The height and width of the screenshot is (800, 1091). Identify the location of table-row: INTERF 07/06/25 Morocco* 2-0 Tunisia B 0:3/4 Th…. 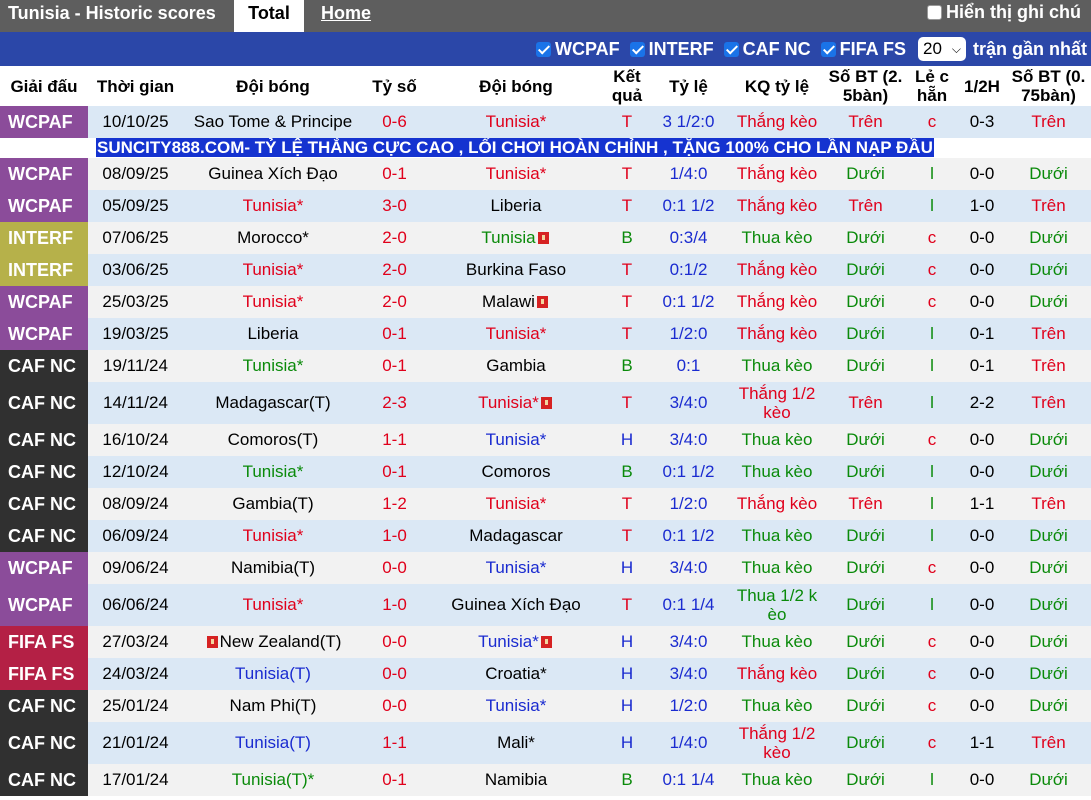
(545, 238).